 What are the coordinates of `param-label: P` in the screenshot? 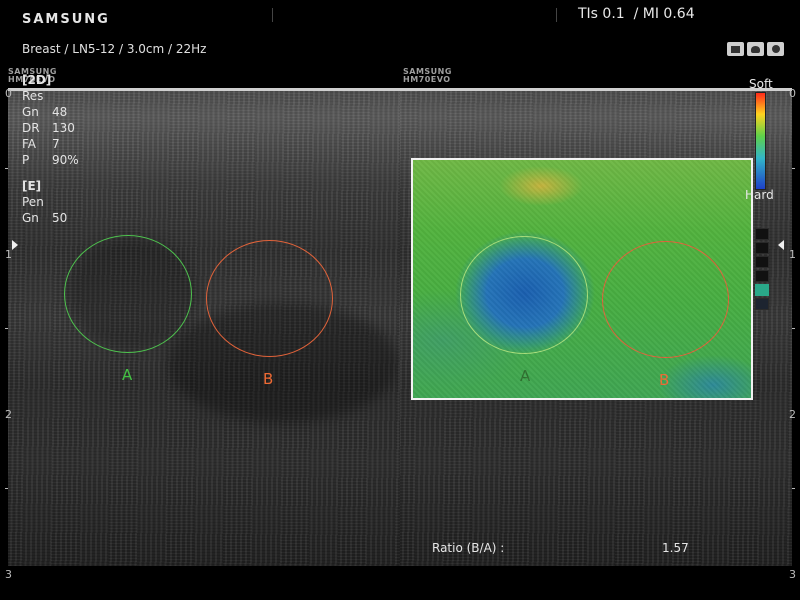 It's located at (26, 160).